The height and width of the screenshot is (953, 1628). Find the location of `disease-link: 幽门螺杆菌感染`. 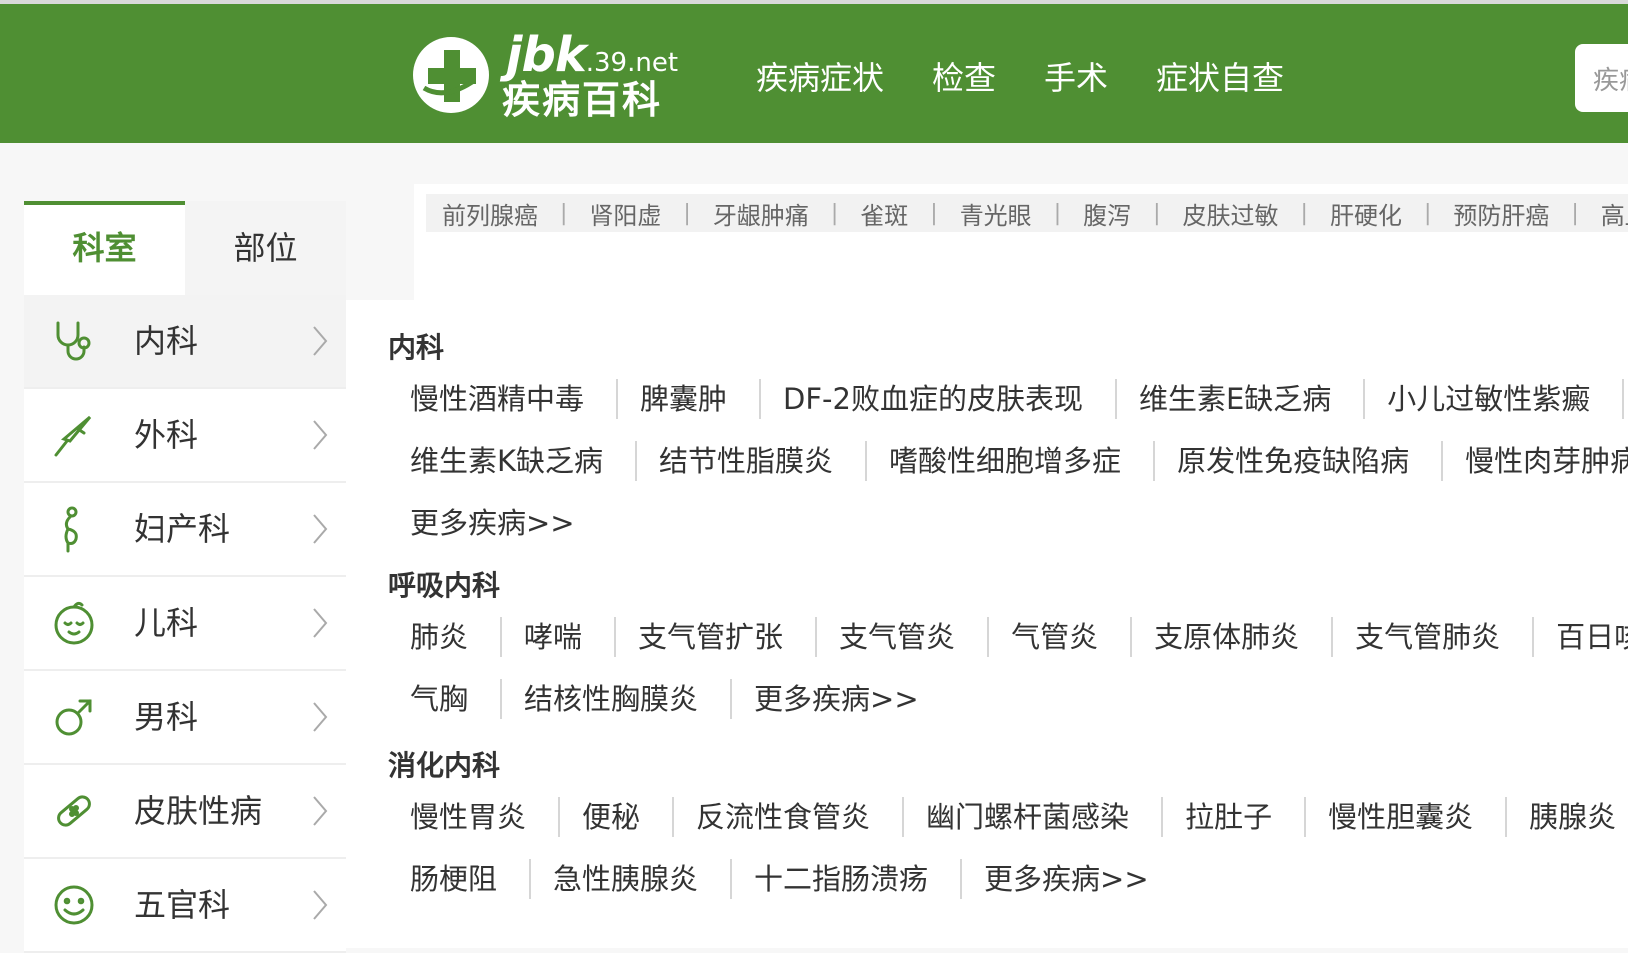

disease-link: 幽门螺杆菌感染 is located at coordinates (1034, 817).